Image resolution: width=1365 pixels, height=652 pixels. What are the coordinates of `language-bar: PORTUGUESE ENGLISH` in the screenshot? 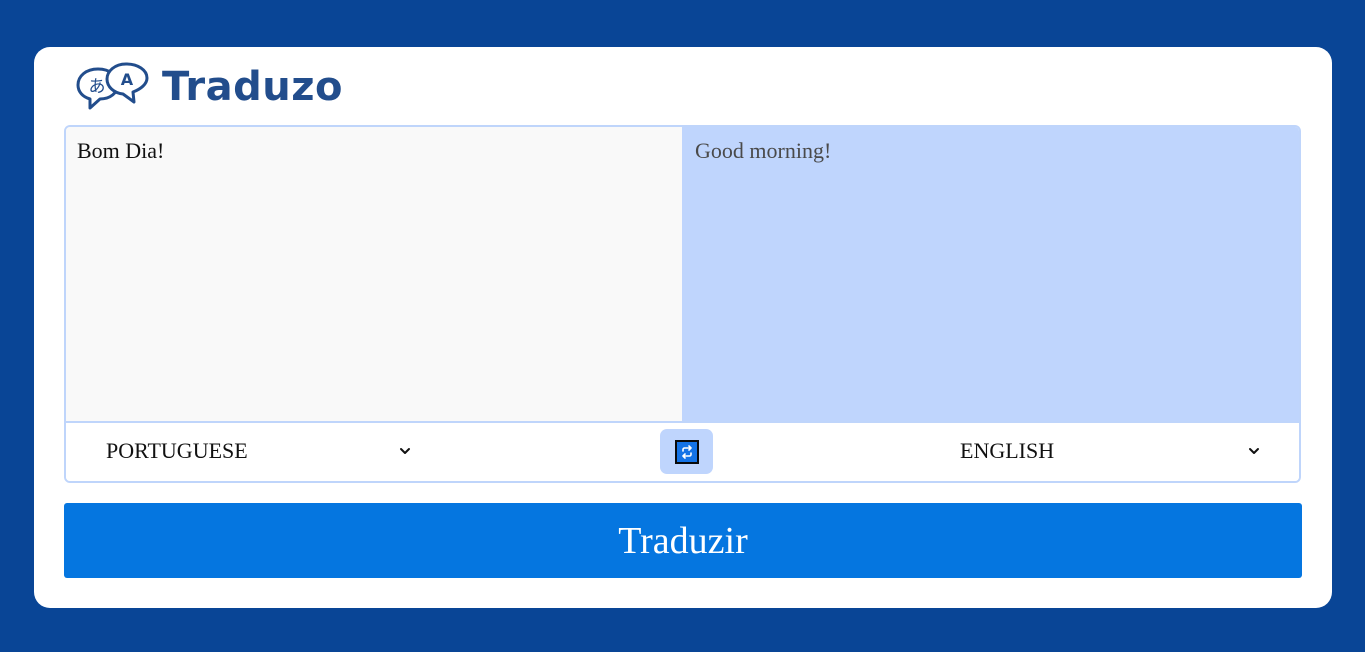 It's located at (682, 452).